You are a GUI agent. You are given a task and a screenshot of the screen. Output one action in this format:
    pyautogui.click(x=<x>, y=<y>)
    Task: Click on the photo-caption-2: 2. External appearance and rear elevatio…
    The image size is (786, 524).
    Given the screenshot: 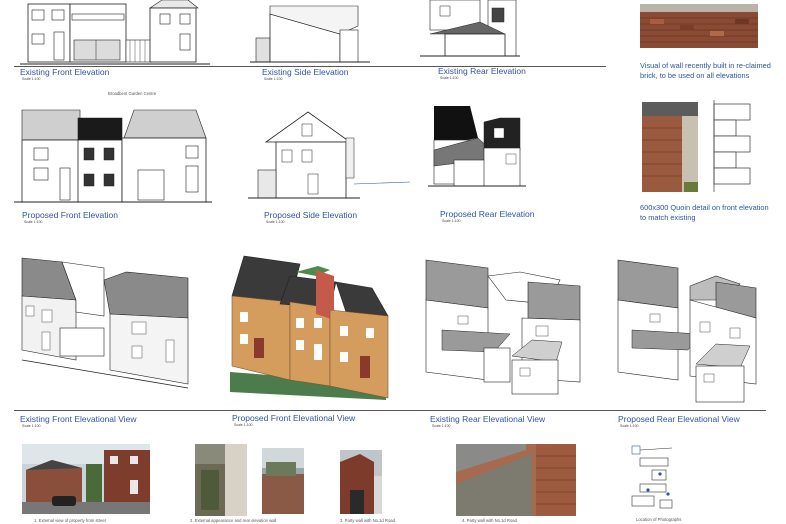 What is the action you would take?
    pyautogui.click(x=233, y=520)
    